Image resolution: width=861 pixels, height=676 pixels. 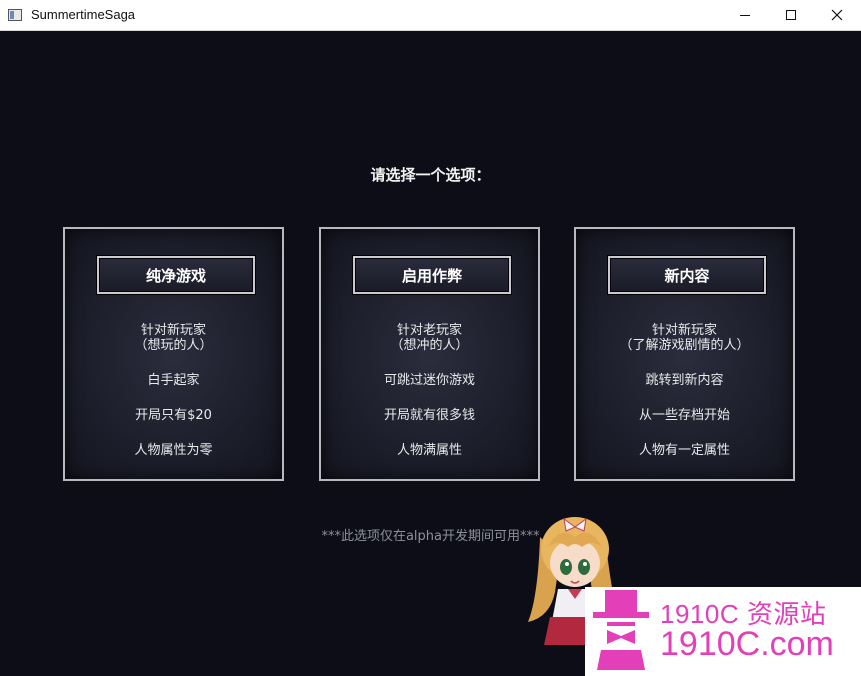 I want to click on clean-game-button: 纯净游戏, so click(x=176, y=275).